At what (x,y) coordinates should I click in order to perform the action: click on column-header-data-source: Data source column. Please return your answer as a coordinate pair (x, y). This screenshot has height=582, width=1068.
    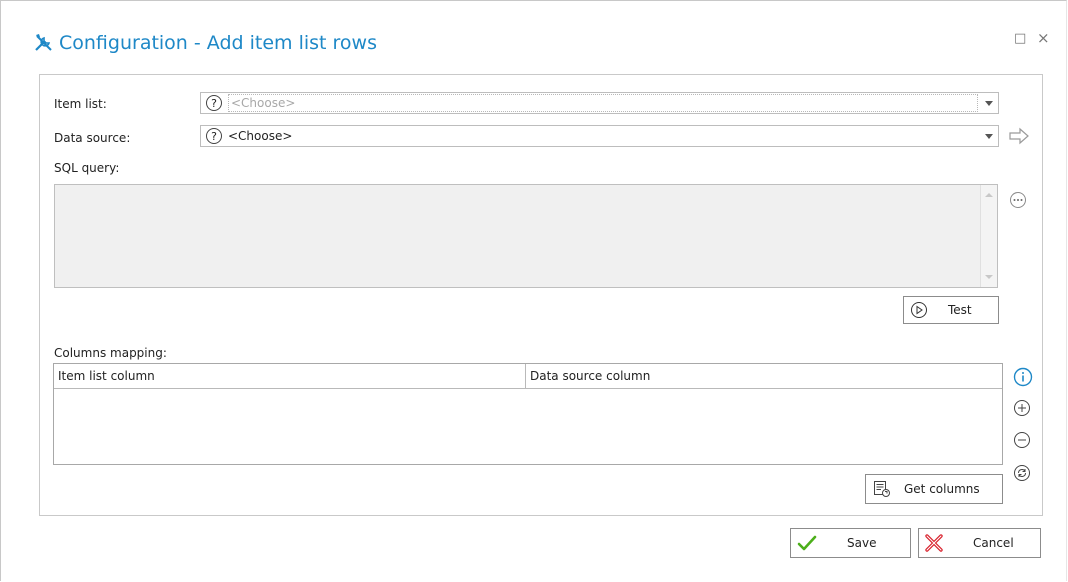
    Looking at the image, I should click on (764, 376).